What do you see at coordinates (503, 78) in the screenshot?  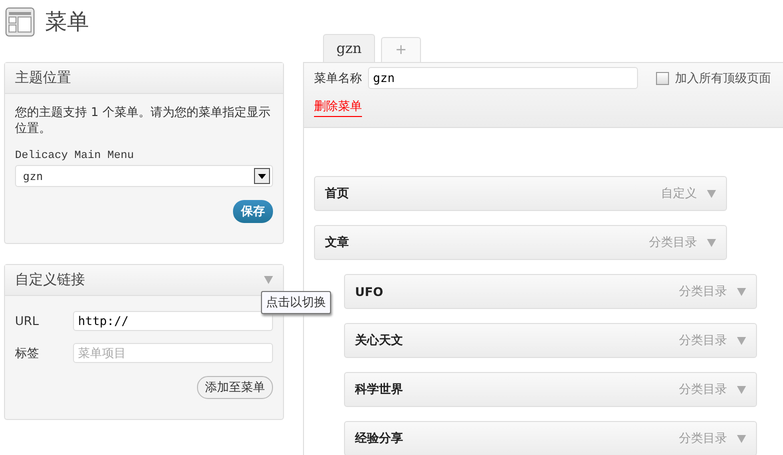 I see `menu-name-field: gzn` at bounding box center [503, 78].